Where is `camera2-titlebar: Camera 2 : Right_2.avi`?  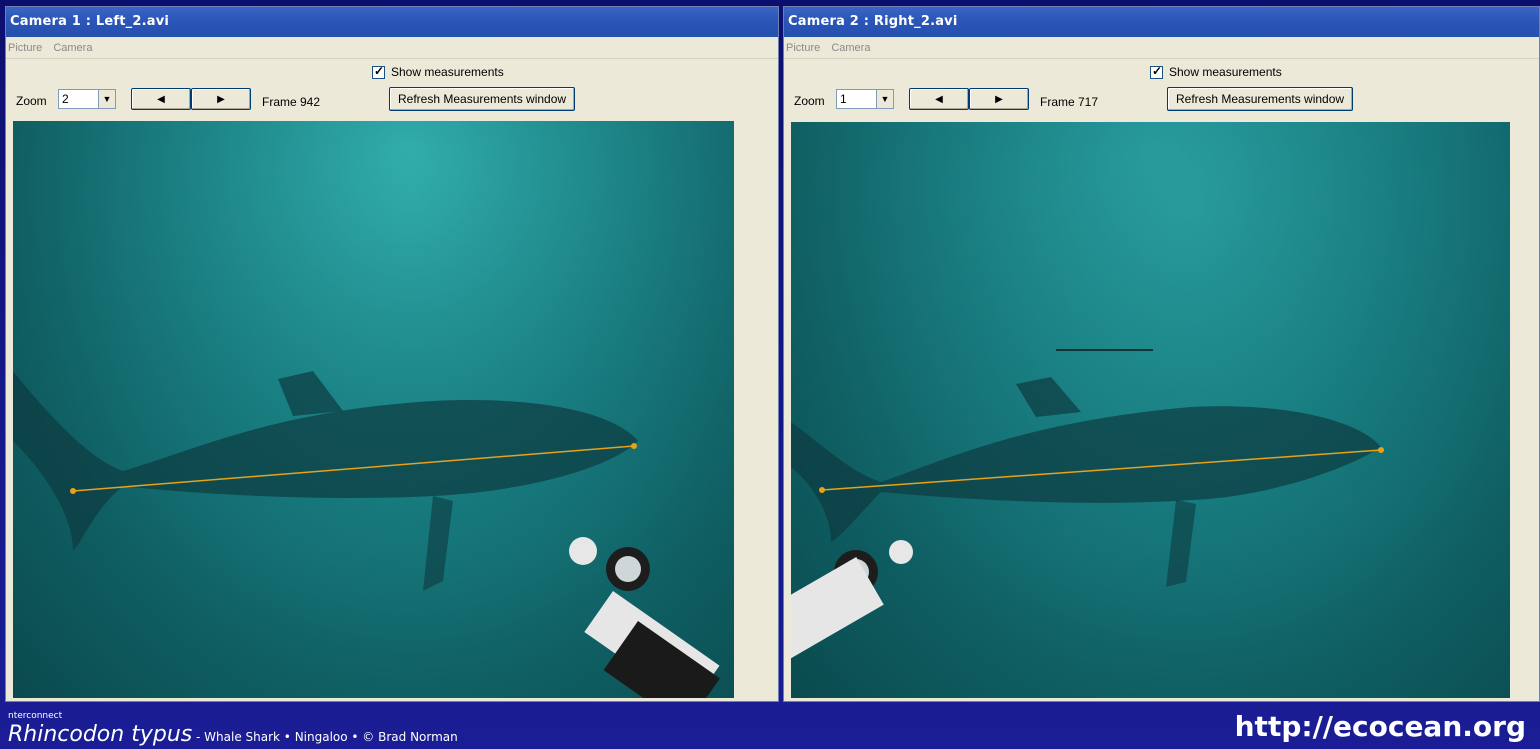
camera2-titlebar: Camera 2 : Right_2.avi is located at coordinates (1161, 22).